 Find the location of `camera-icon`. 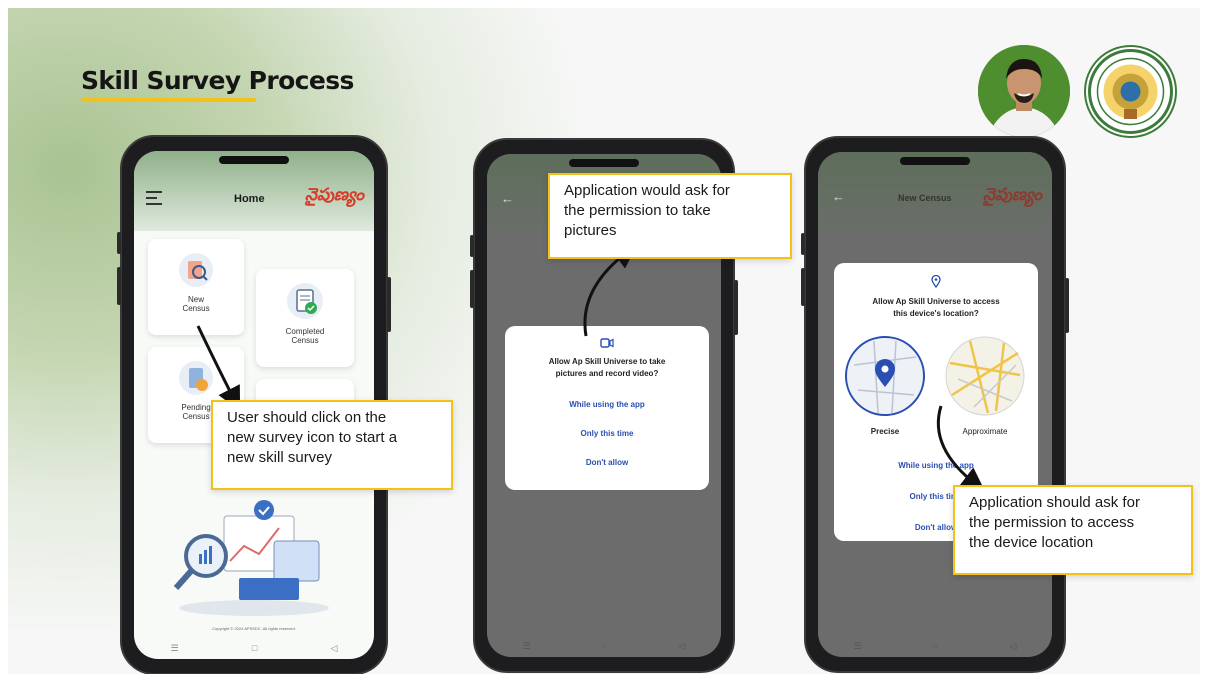

camera-icon is located at coordinates (607, 343).